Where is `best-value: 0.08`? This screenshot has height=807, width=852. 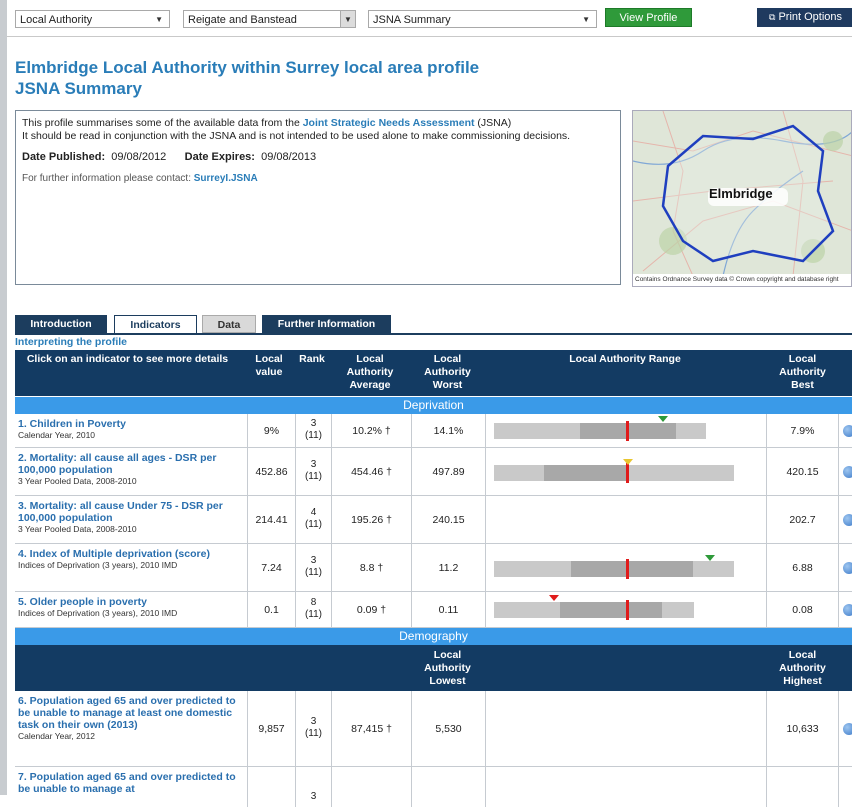 best-value: 0.08 is located at coordinates (802, 609).